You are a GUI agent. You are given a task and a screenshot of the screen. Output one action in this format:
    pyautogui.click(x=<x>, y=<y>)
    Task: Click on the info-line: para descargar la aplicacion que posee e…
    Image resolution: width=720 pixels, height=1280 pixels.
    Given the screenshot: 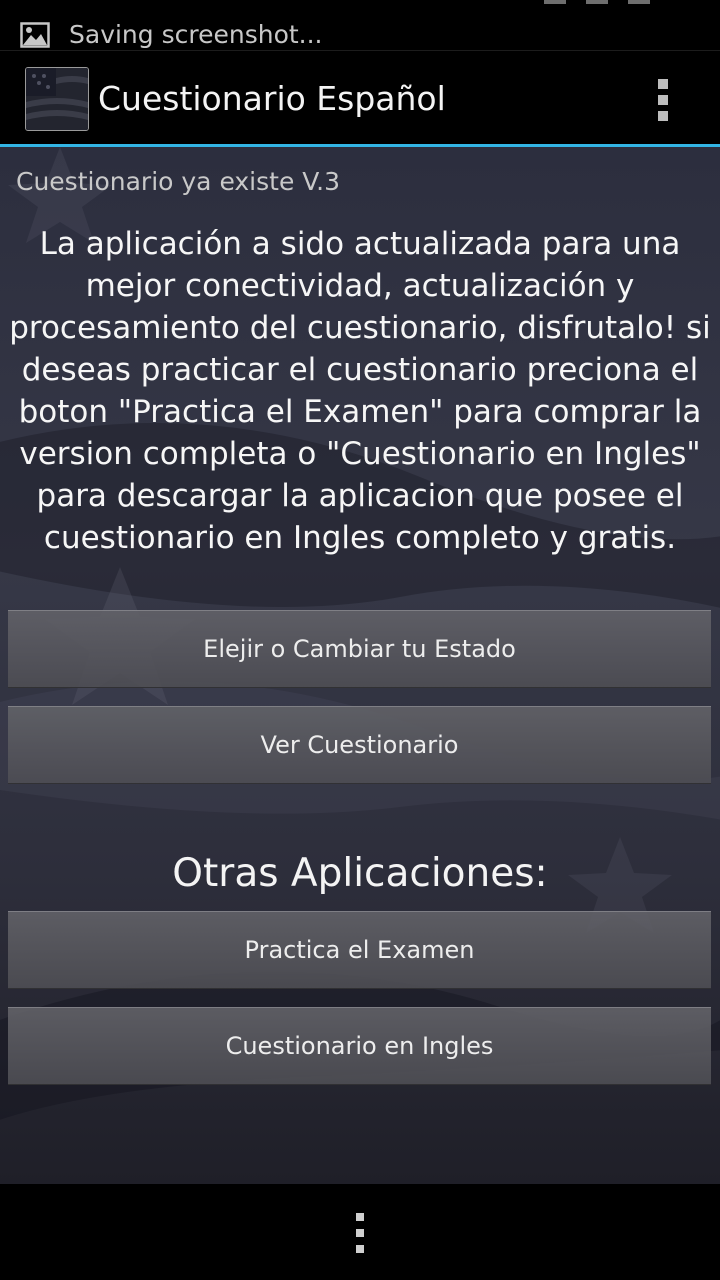 What is the action you would take?
    pyautogui.click(x=360, y=496)
    